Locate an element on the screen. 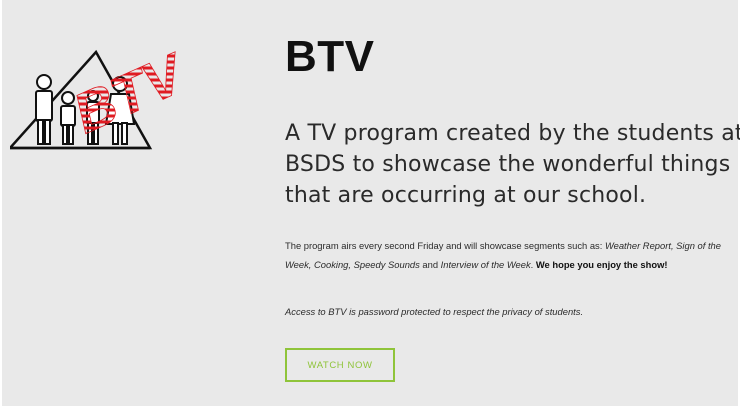  btv-family-logo-icon: BTV is located at coordinates (102, 92).